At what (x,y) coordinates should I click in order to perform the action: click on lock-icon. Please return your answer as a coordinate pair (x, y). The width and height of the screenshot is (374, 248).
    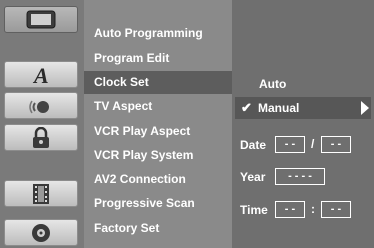
    Looking at the image, I should click on (41, 137).